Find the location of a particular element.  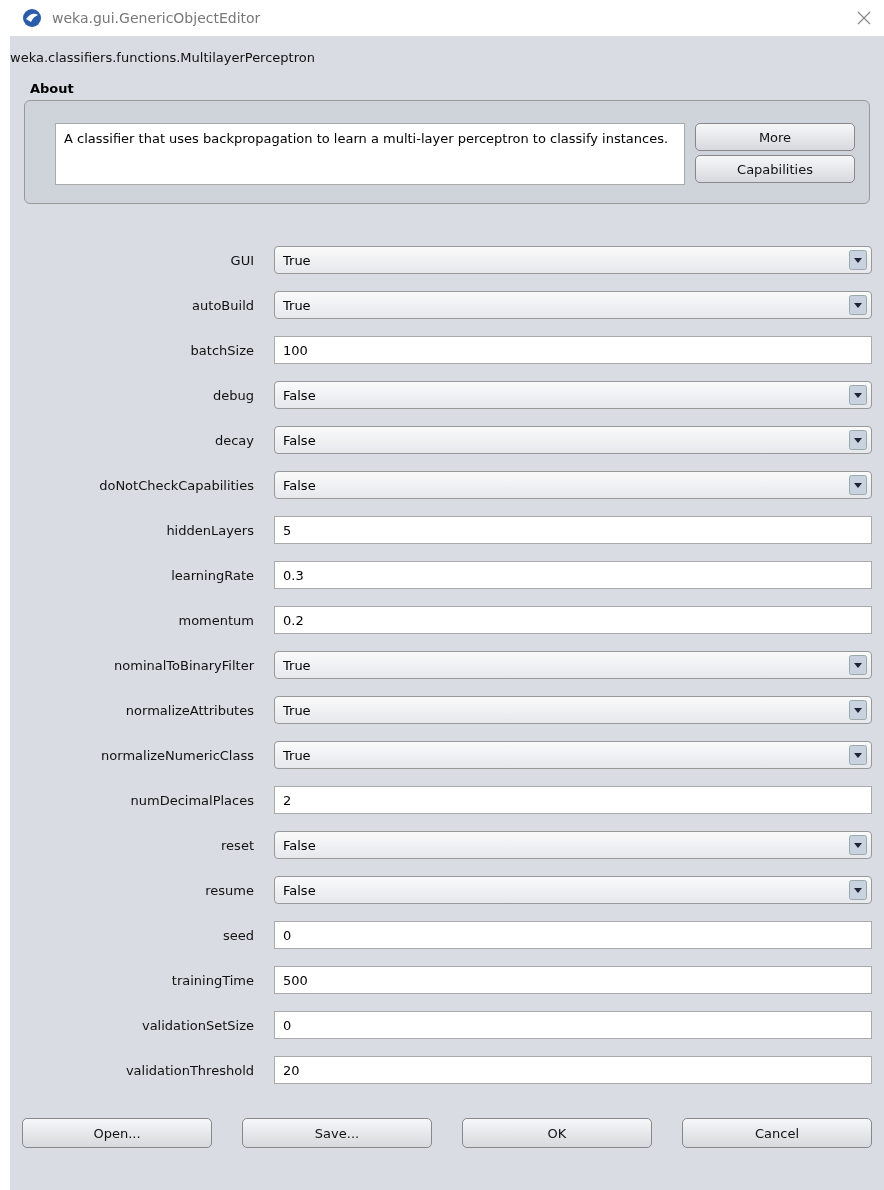

window-title: weka.gui.GenericObjectEditor is located at coordinates (157, 18).